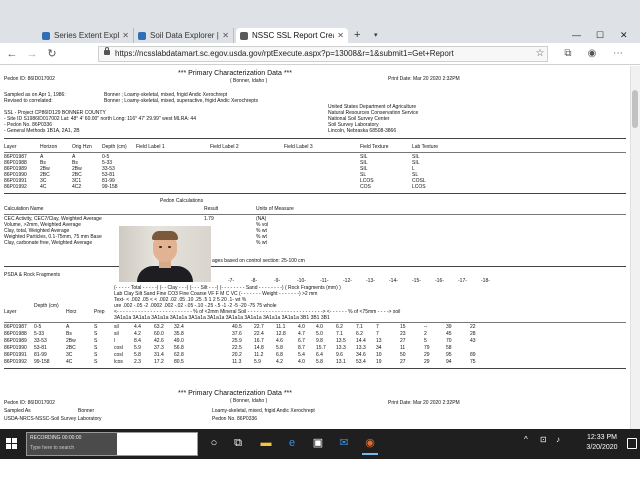  I want to click on maximize-button: ☐, so click(600, 35).